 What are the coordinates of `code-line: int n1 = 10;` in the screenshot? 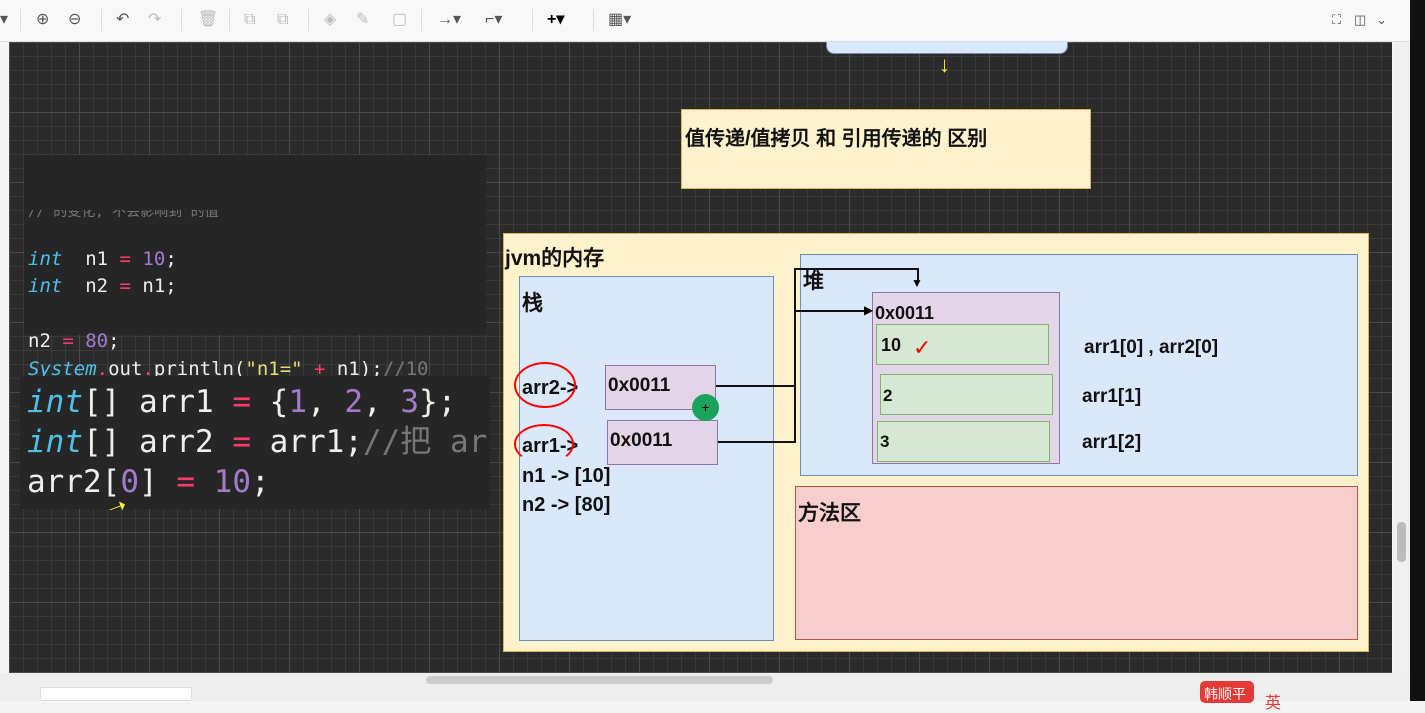 It's located at (255, 260).